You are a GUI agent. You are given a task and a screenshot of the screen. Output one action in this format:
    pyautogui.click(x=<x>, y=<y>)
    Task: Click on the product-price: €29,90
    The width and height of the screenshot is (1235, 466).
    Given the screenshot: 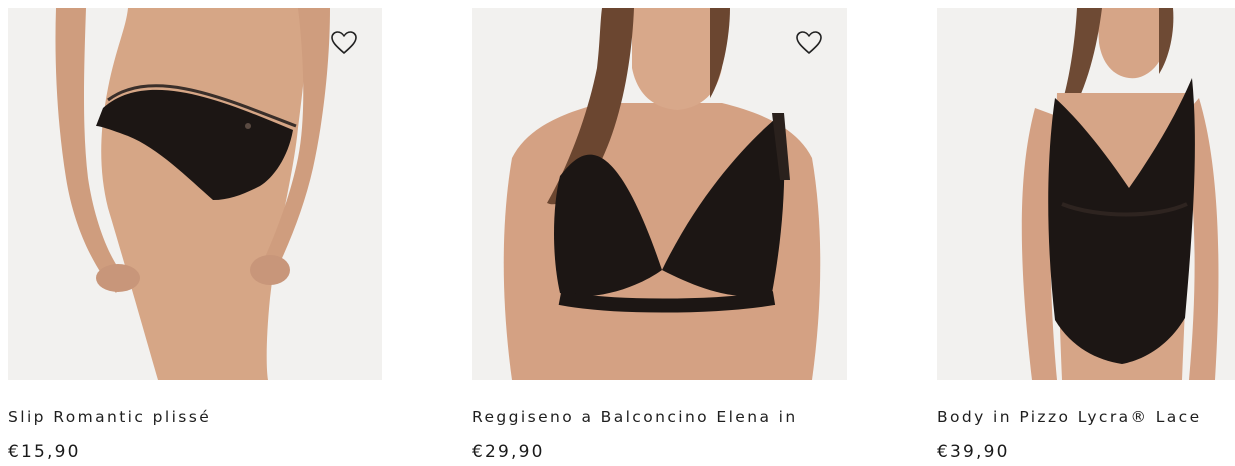 What is the action you would take?
    pyautogui.click(x=508, y=452)
    